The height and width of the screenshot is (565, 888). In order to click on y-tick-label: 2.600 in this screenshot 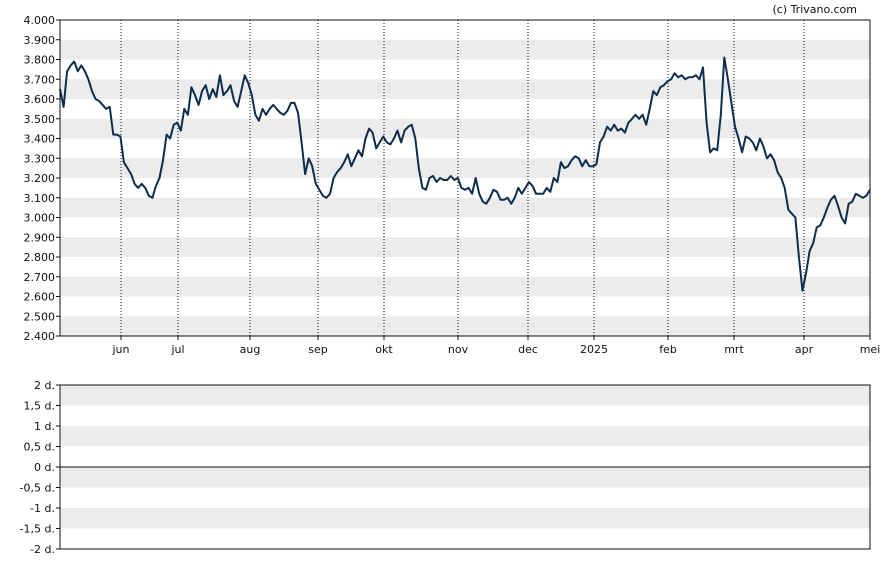, I will do `click(40, 297)`.